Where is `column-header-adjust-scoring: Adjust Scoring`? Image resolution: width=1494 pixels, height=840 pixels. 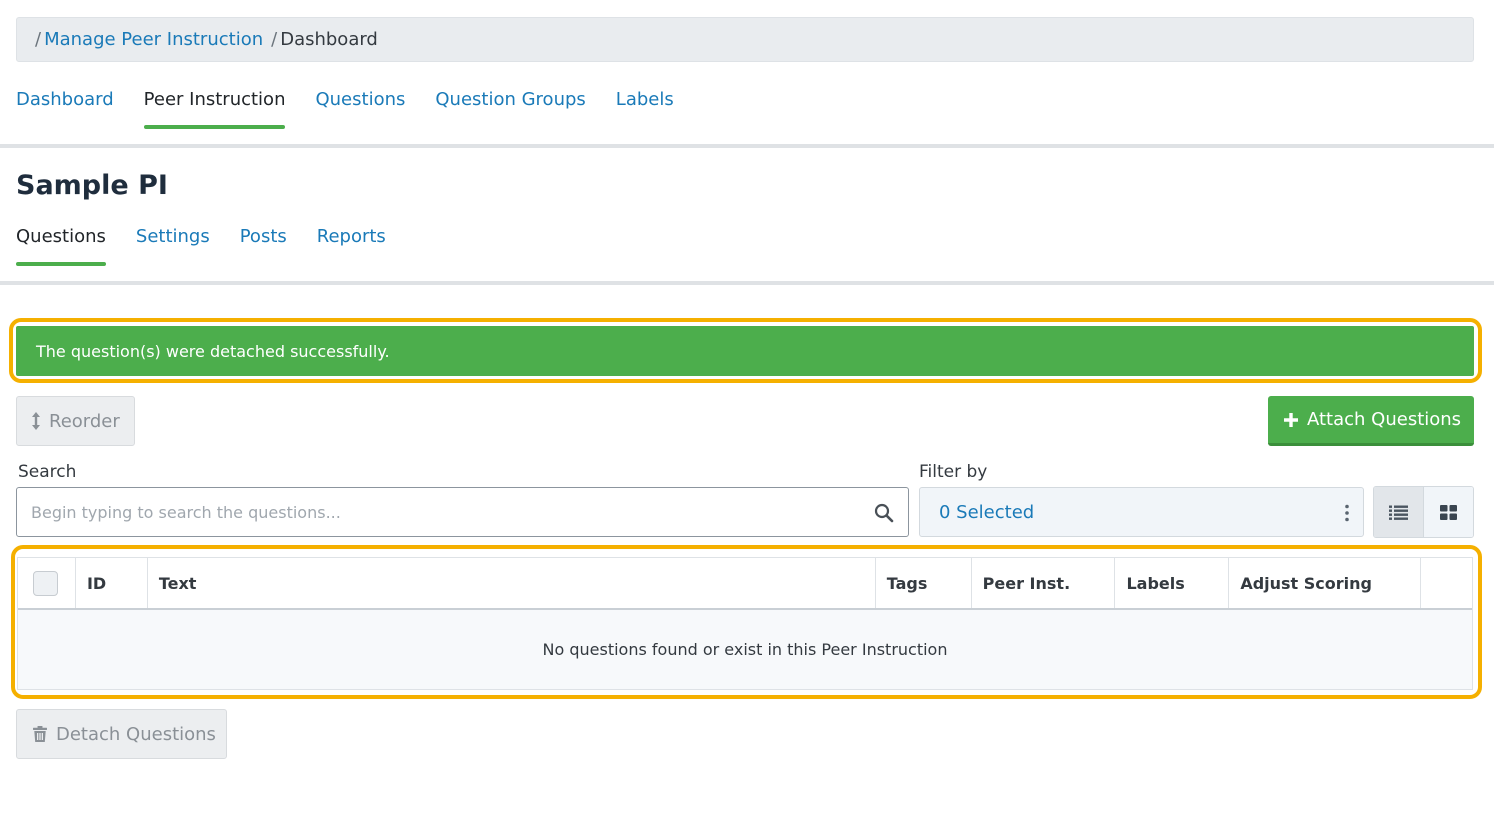
column-header-adjust-scoring: Adjust Scoring is located at coordinates (1325, 583).